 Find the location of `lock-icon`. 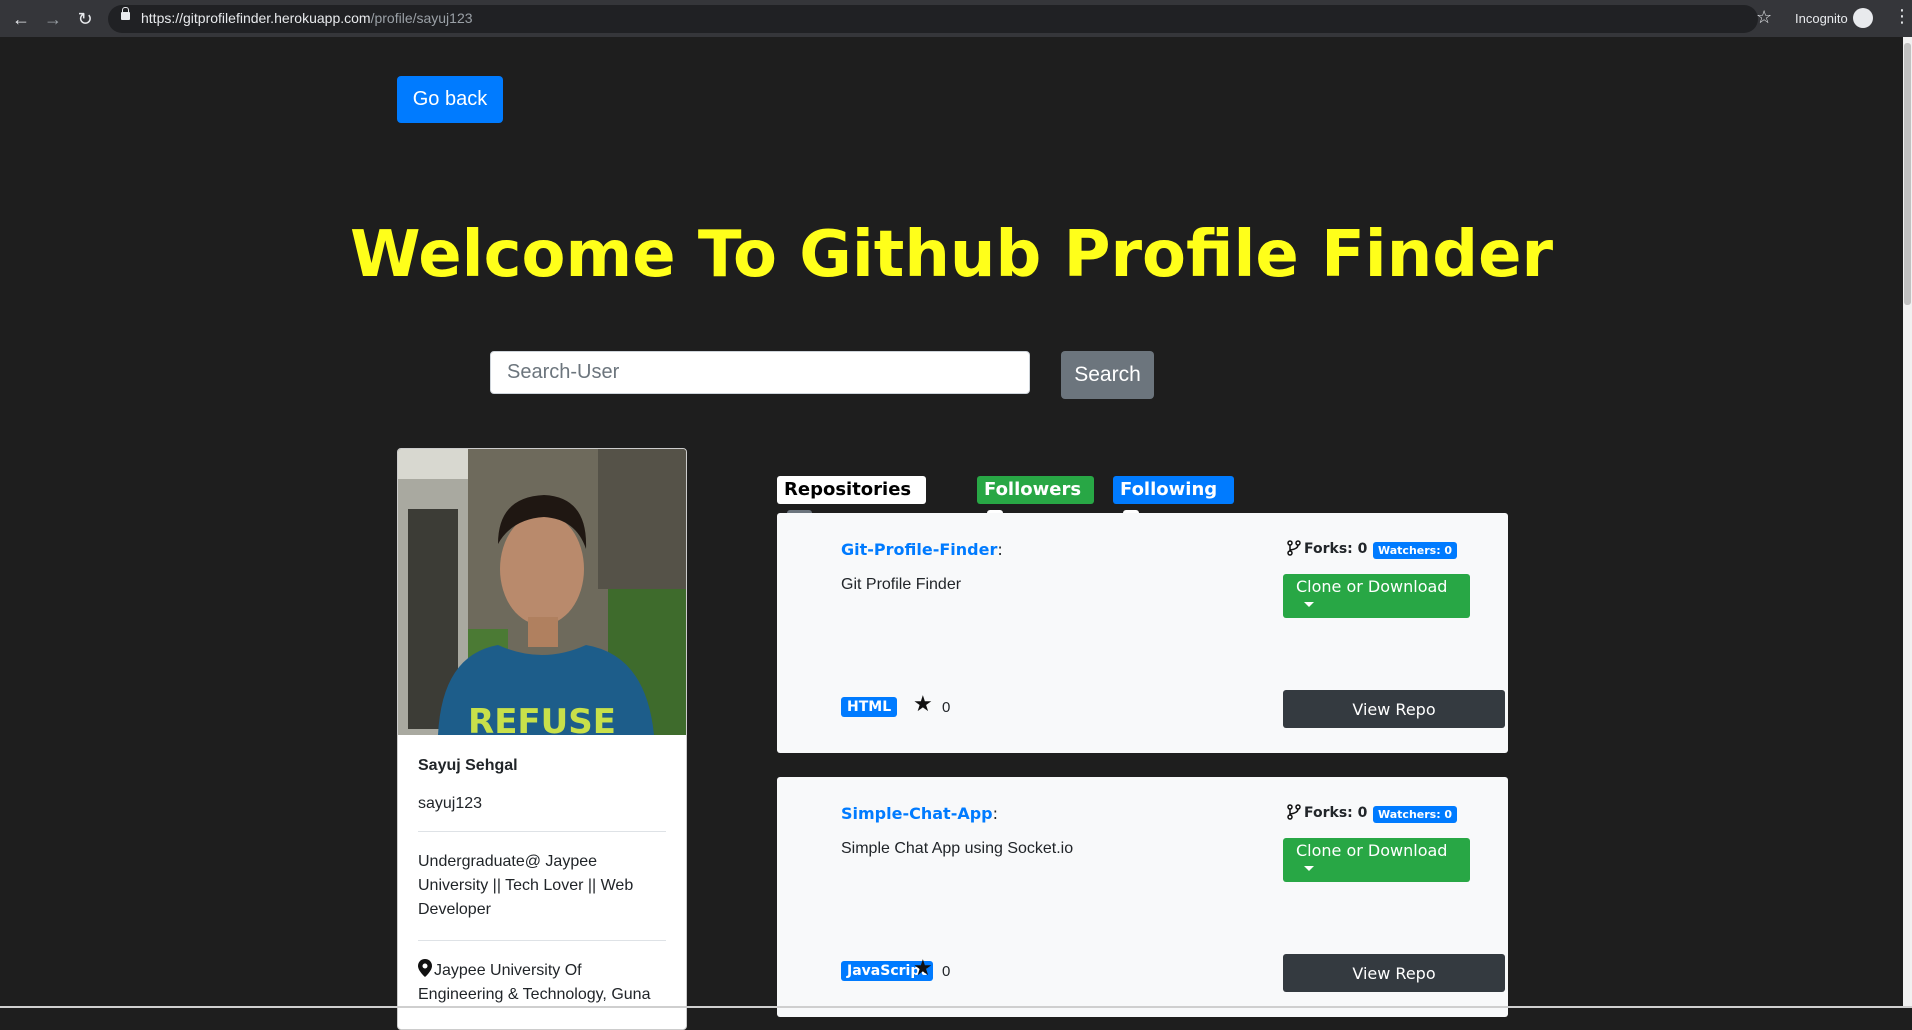

lock-icon is located at coordinates (125, 13).